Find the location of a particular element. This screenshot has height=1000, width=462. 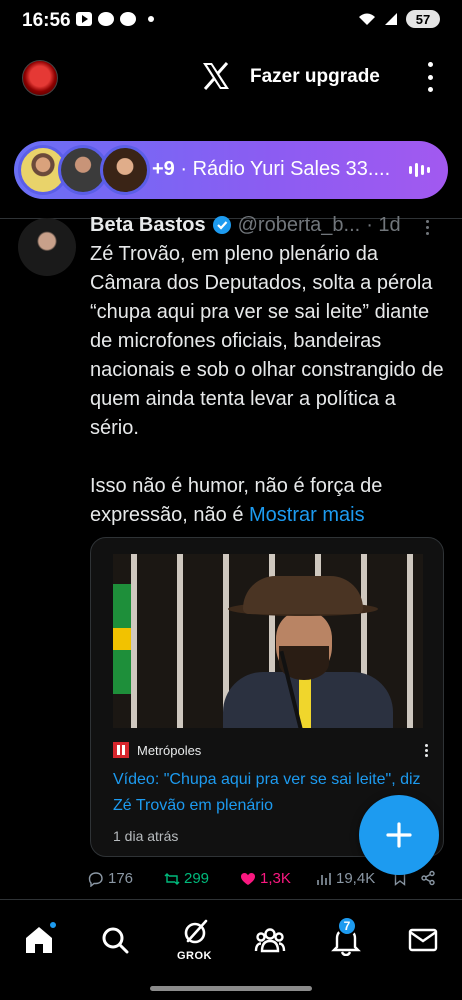

nav-home is located at coordinates (39, 939).